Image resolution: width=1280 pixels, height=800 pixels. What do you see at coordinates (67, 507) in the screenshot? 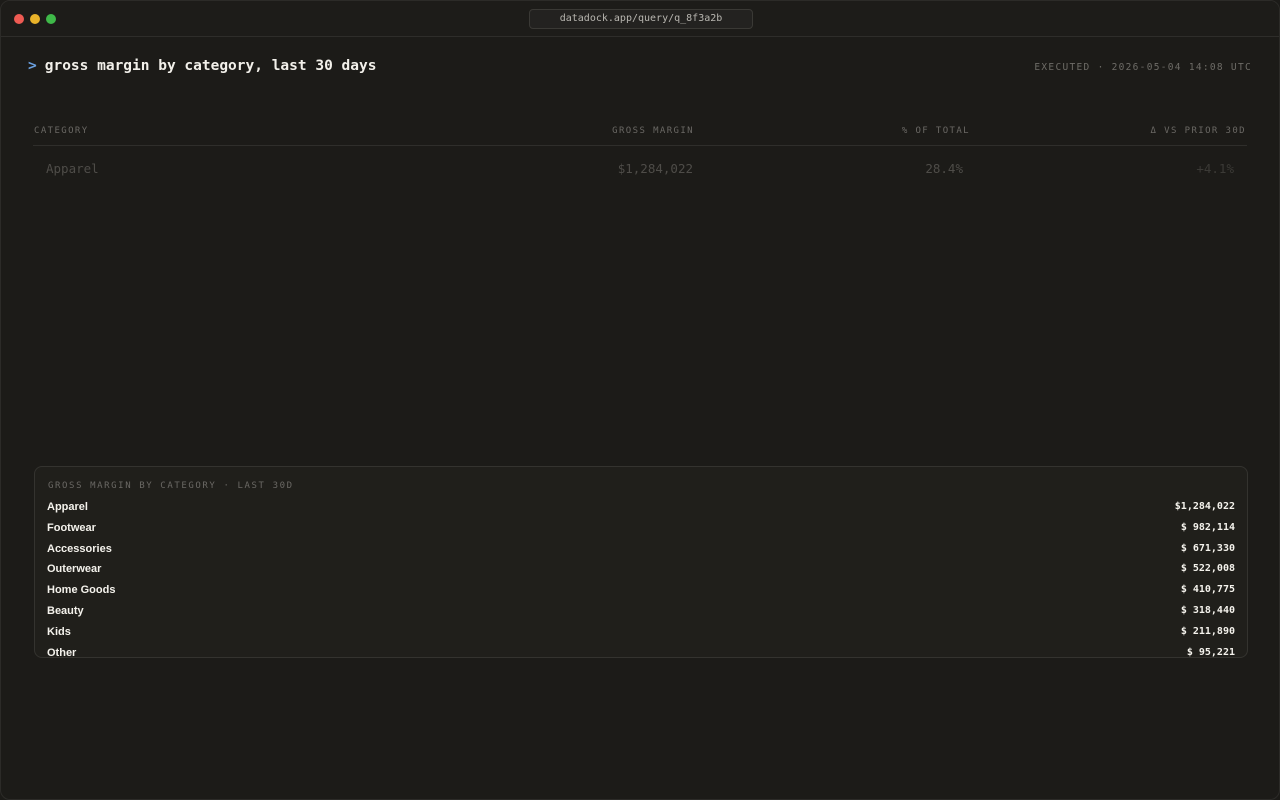
I see `list-item-label: Apparel` at bounding box center [67, 507].